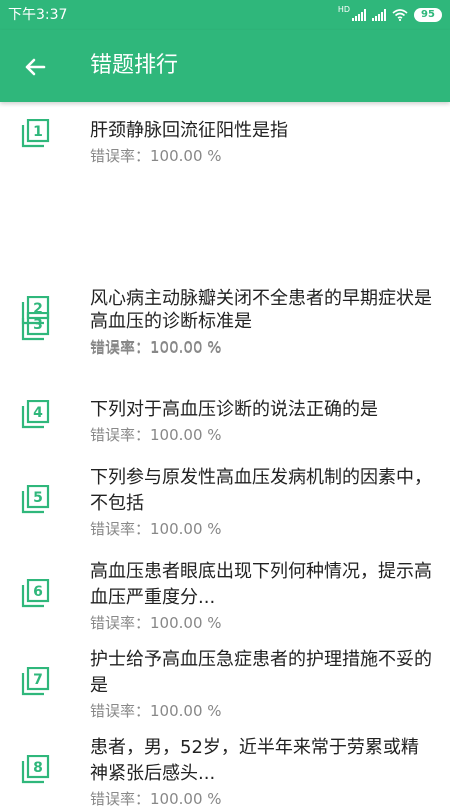 This screenshot has height=809, width=450. I want to click on question-text: 护士给予高血压急症患者的护理措施不妥的是, so click(261, 672).